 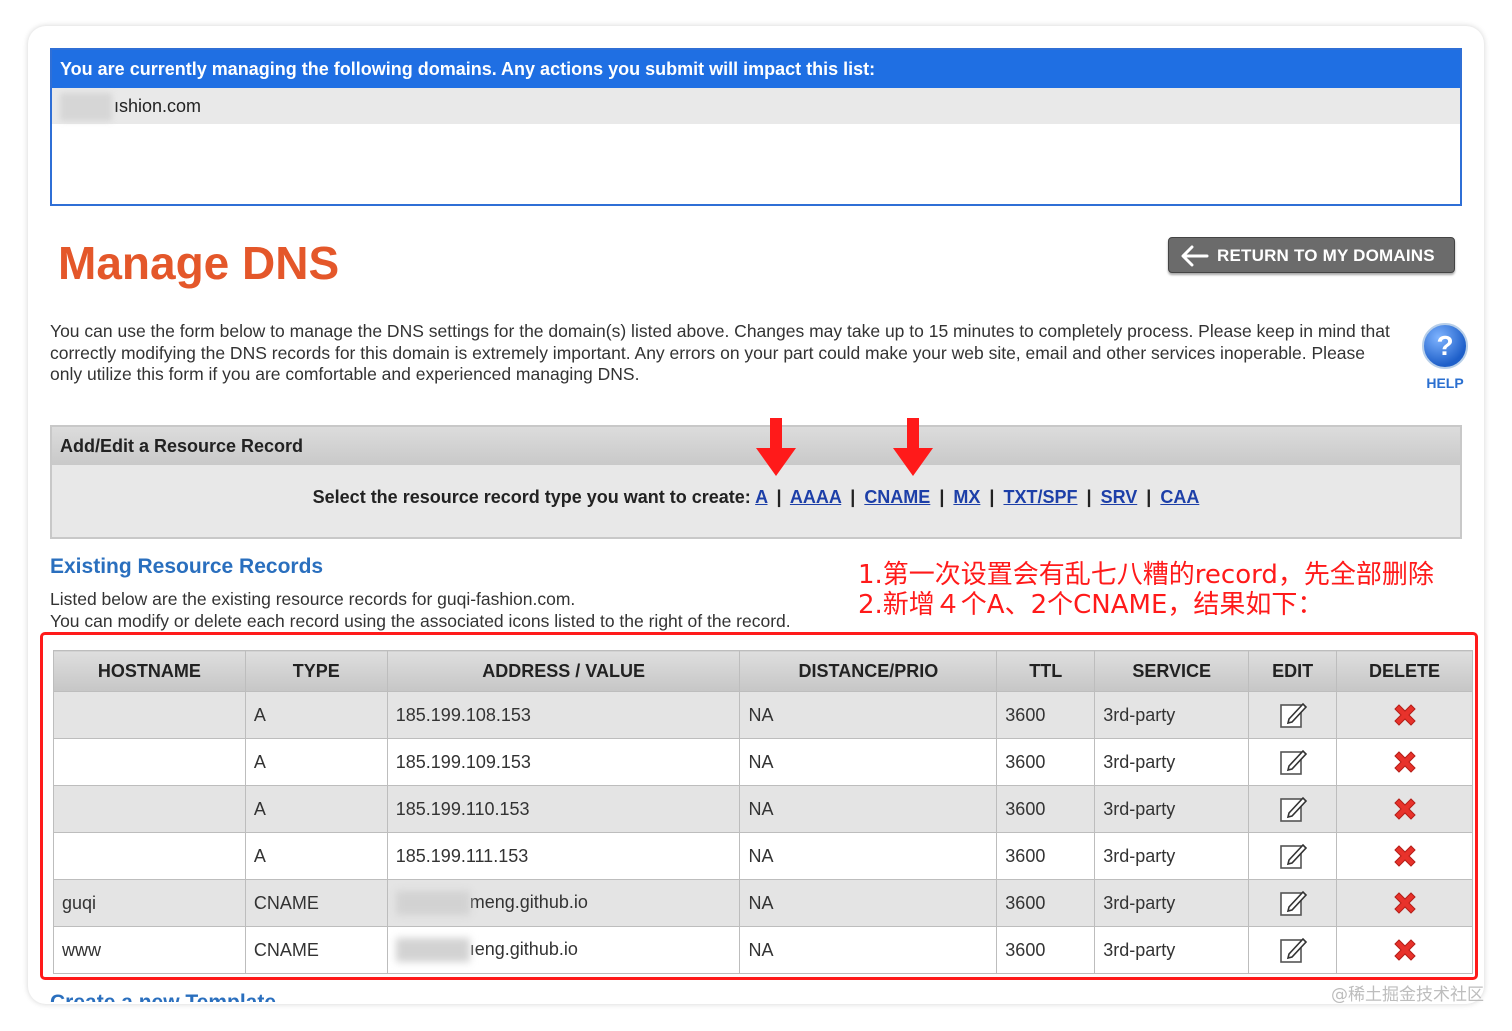 What do you see at coordinates (1091, 605) in the screenshot?
I see `annotation-line-2: 2.新增４个A、2个CNAME，结果如下：` at bounding box center [1091, 605].